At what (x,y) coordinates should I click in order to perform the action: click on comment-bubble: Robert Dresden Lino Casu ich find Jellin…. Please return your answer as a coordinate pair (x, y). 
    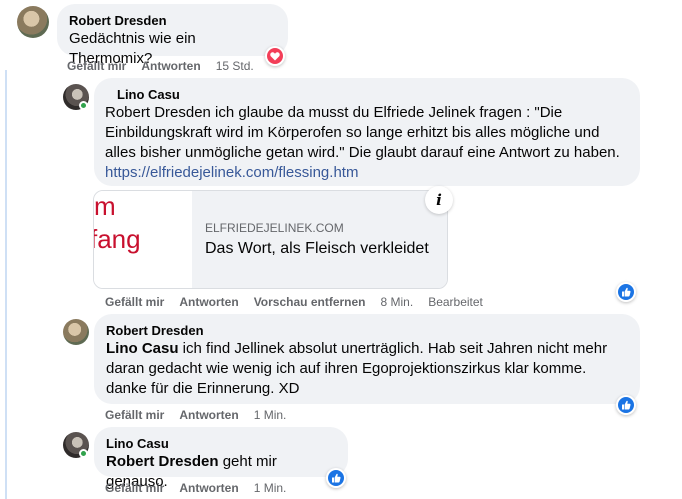
    Looking at the image, I should click on (367, 359).